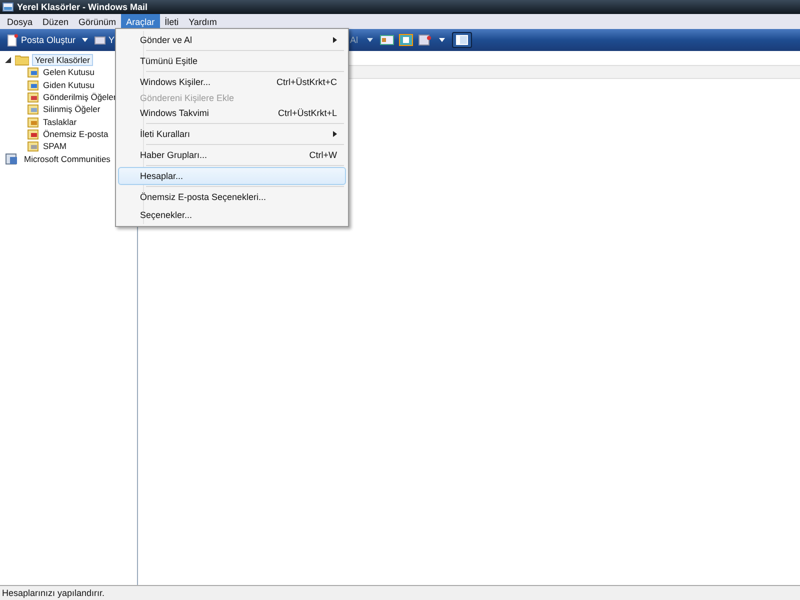  I want to click on folder-item: Gelen Kutusu, so click(69, 72).